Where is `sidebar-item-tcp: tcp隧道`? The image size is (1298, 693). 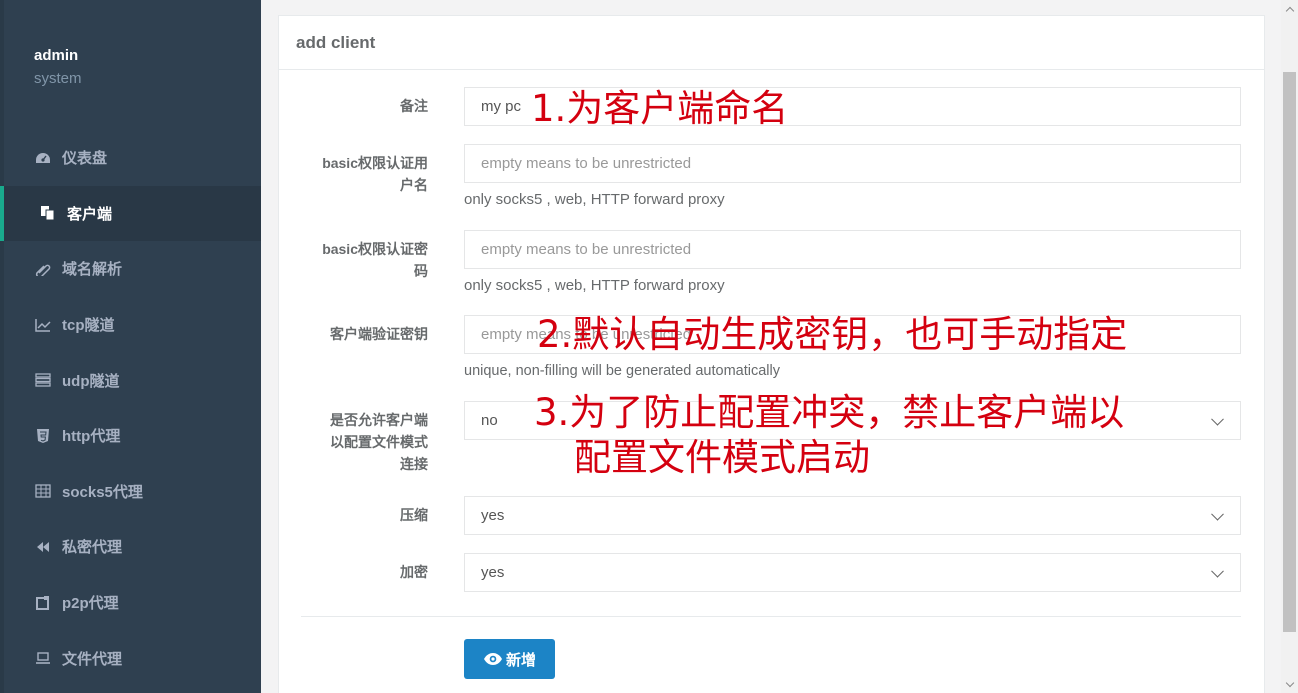 sidebar-item-tcp: tcp隧道 is located at coordinates (130, 325).